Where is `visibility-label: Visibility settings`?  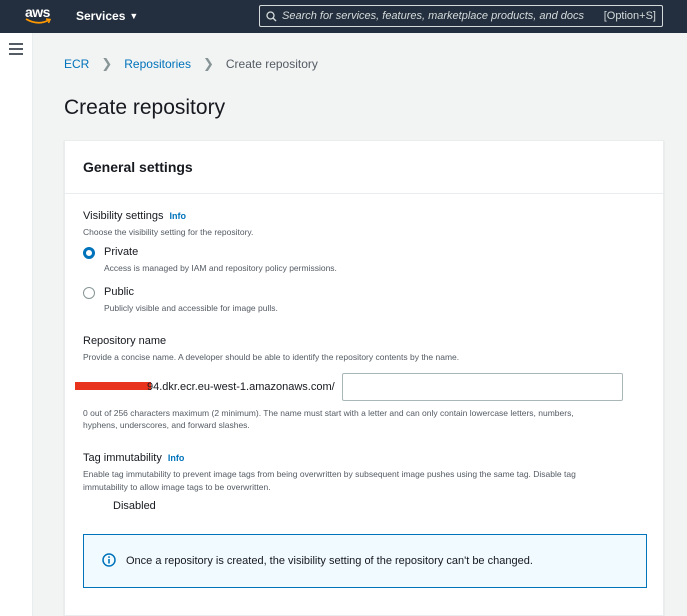 visibility-label: Visibility settings is located at coordinates (123, 216).